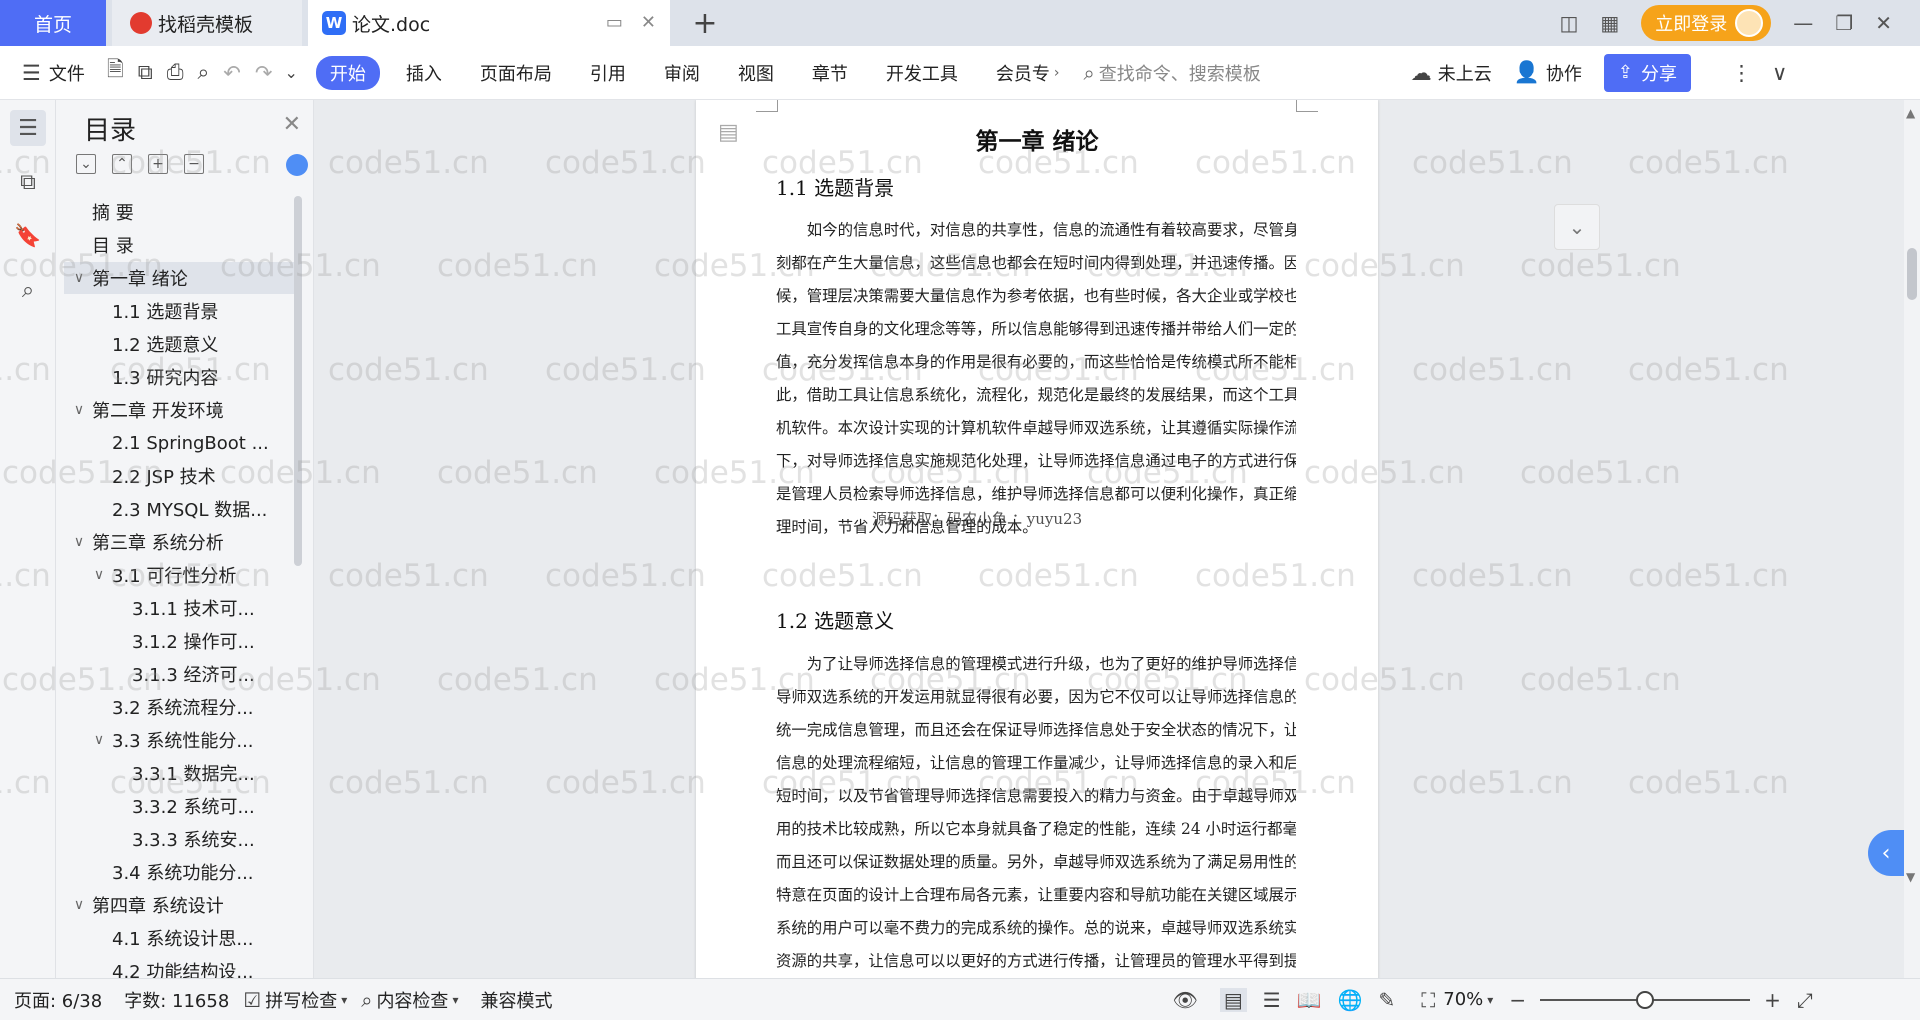  Describe the element at coordinates (1233, 999) in the screenshot. I see `page-view-icon: ▤` at that location.